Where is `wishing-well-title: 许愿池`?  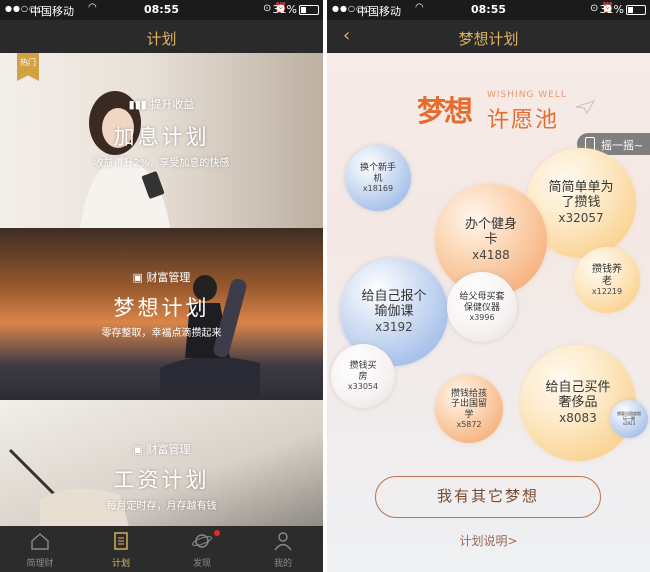 wishing-well-title: 许愿池 is located at coordinates (523, 120).